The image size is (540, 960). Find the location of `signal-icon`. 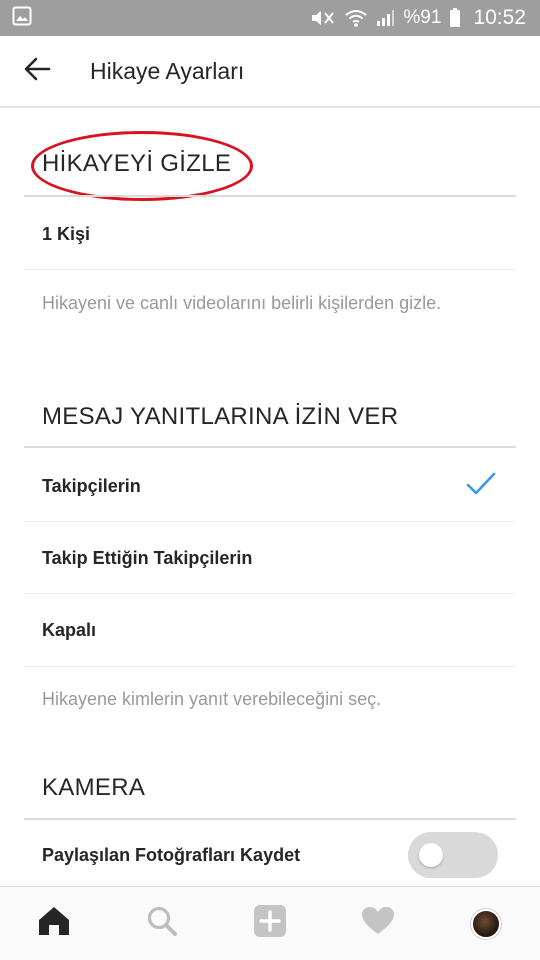

signal-icon is located at coordinates (385, 18).